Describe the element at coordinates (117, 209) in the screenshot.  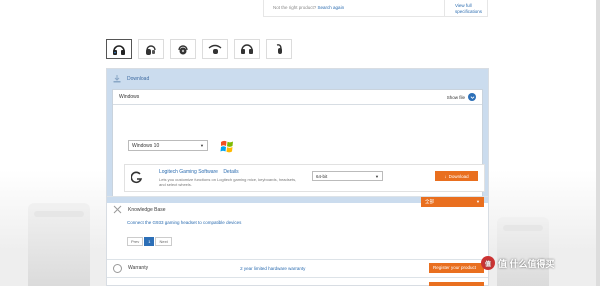
I see `tools-icon` at that location.